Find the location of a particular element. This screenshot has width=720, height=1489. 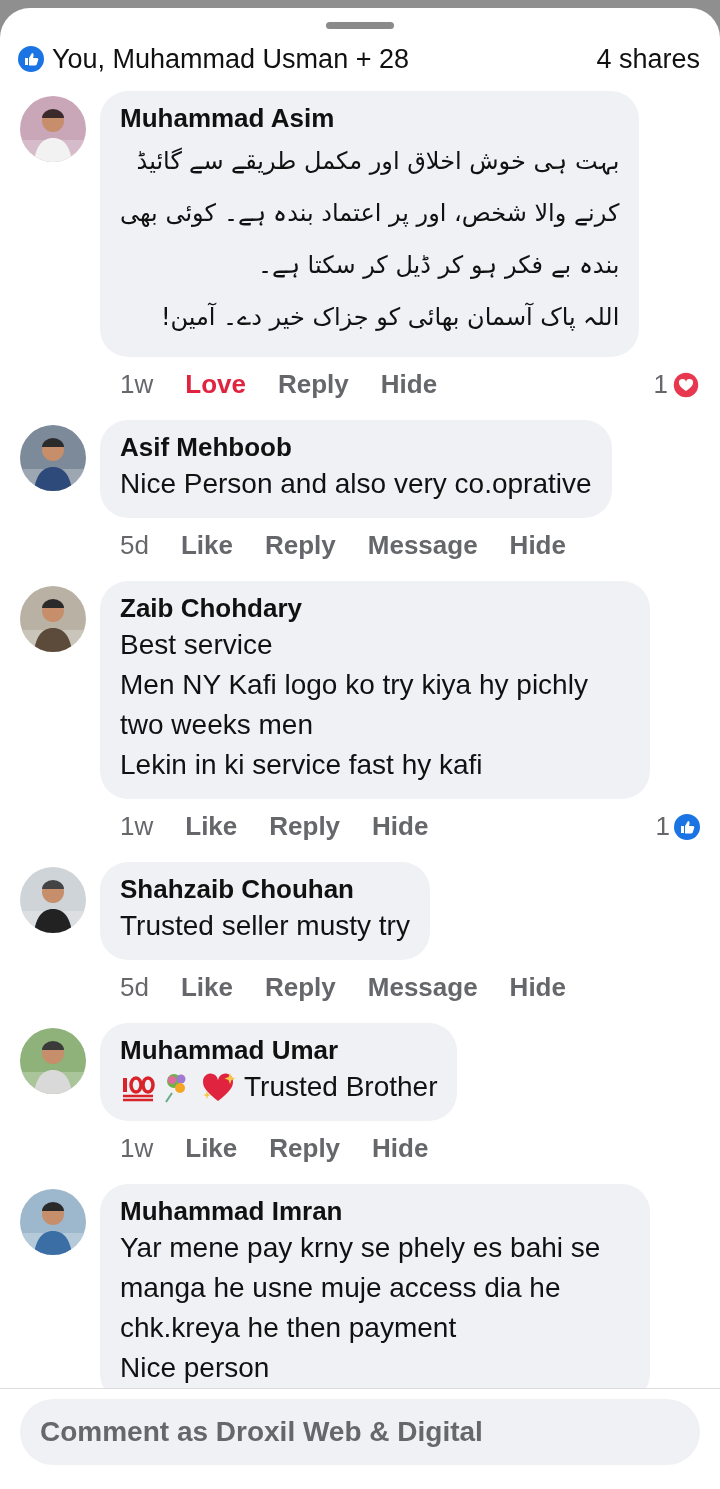

comment-text: Nice person is located at coordinates (195, 1368).